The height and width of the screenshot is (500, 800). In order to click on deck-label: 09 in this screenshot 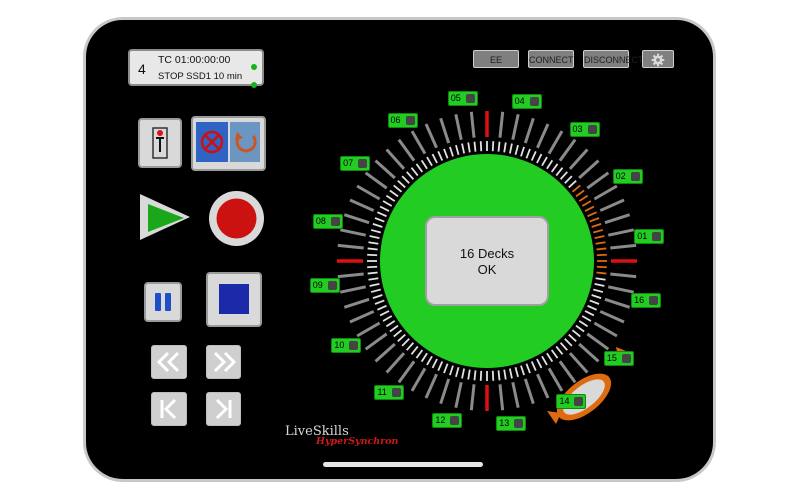, I will do `click(317, 284)`.